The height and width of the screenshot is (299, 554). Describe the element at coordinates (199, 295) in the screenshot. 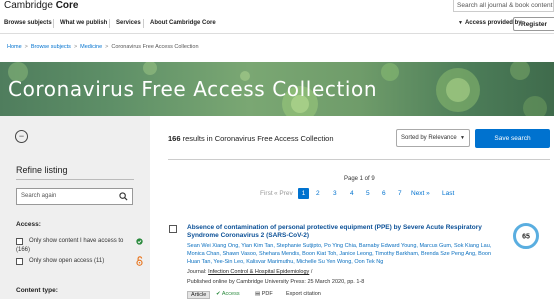

I see `article-type-badge: Article` at that location.